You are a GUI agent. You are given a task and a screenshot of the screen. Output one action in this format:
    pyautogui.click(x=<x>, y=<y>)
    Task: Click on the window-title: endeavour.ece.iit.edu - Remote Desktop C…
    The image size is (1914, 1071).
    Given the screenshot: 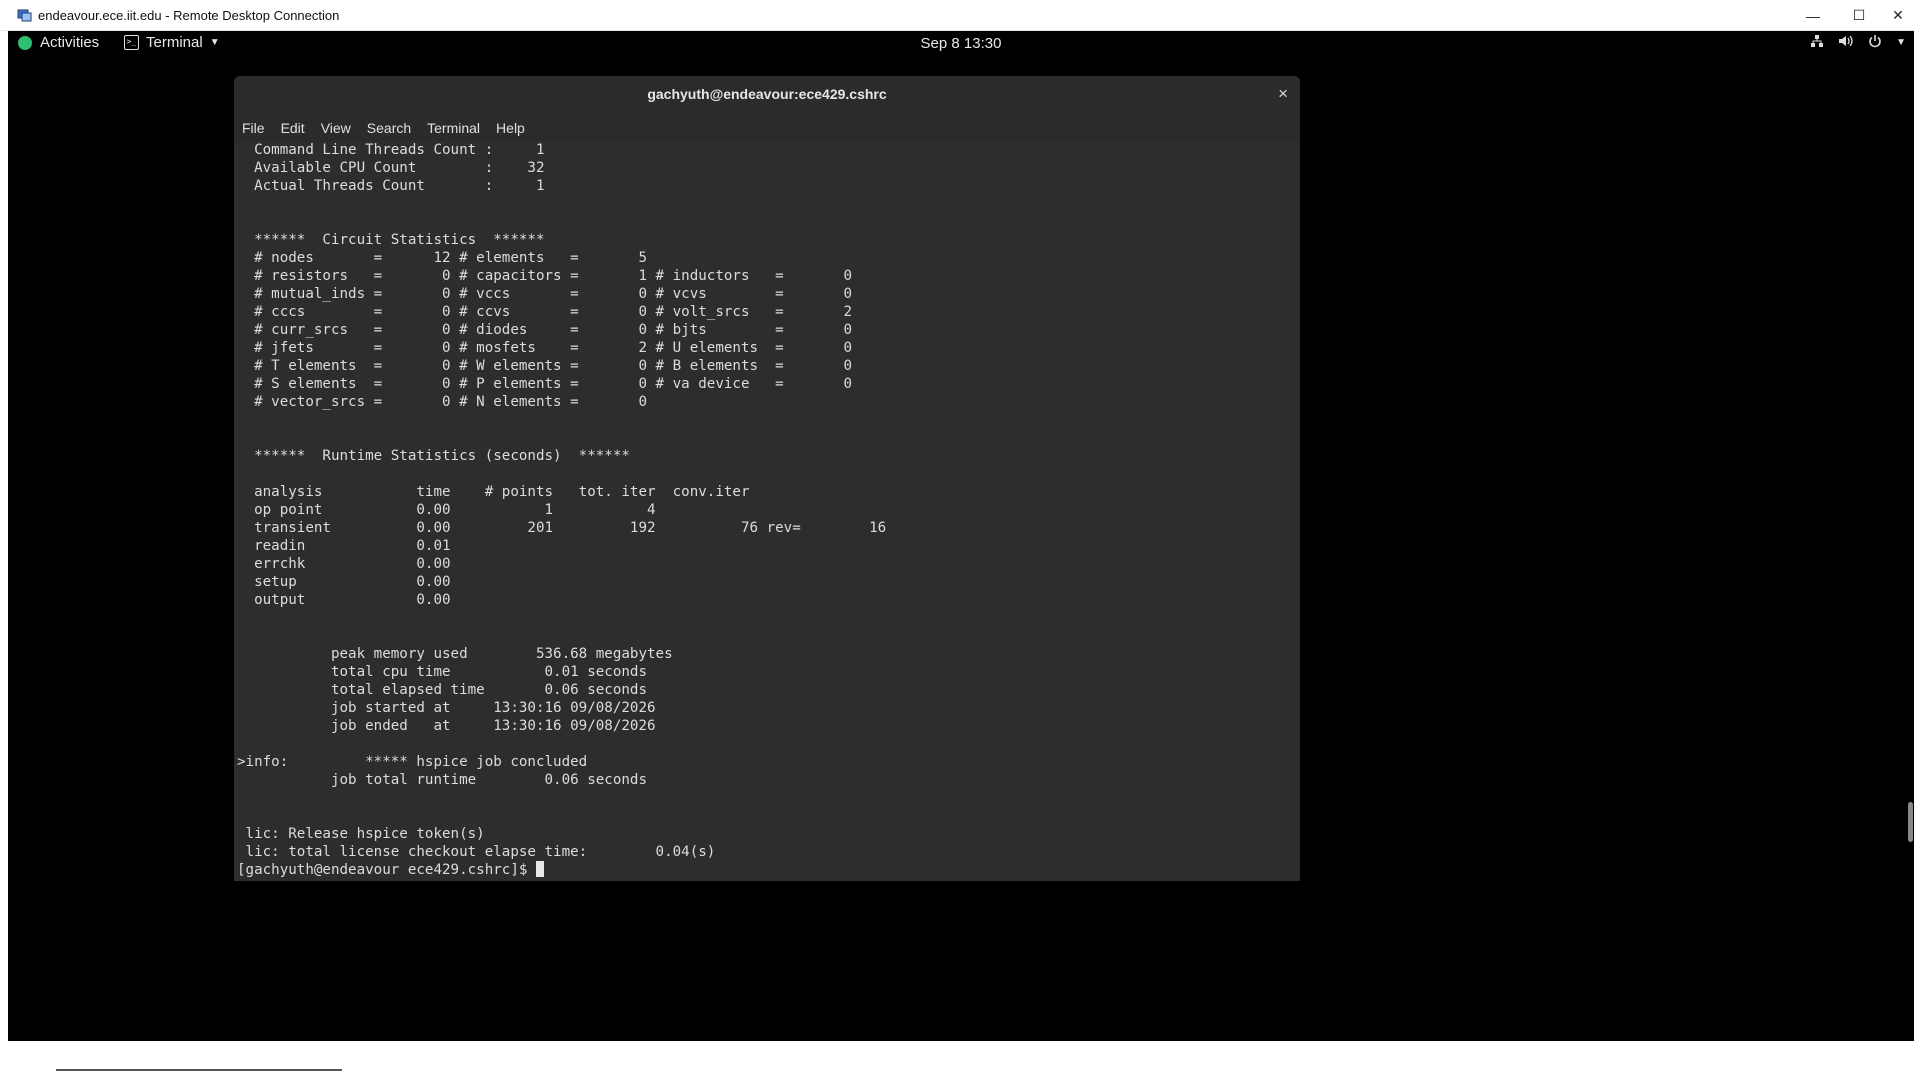 What is the action you would take?
    pyautogui.click(x=189, y=15)
    